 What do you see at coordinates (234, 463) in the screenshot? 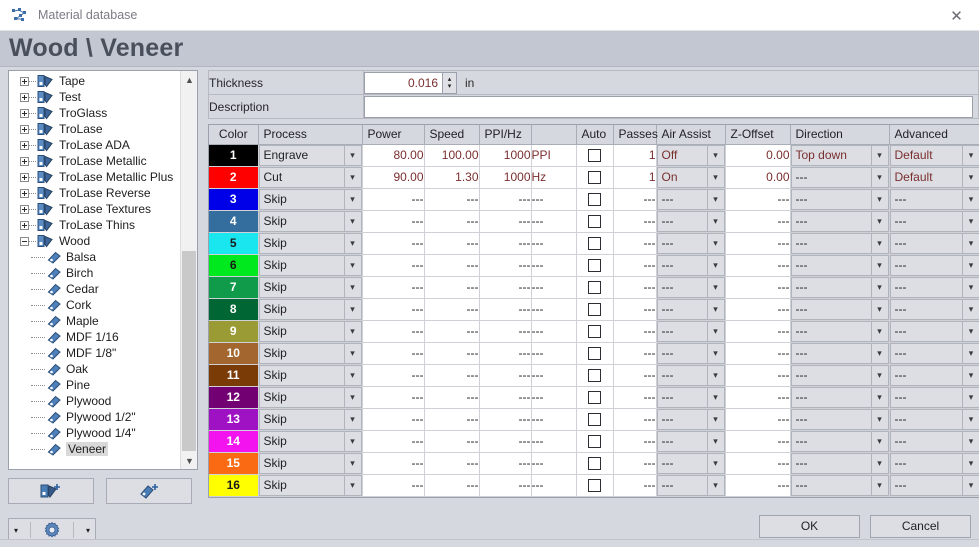
I see `color-swatch: 15` at bounding box center [234, 463].